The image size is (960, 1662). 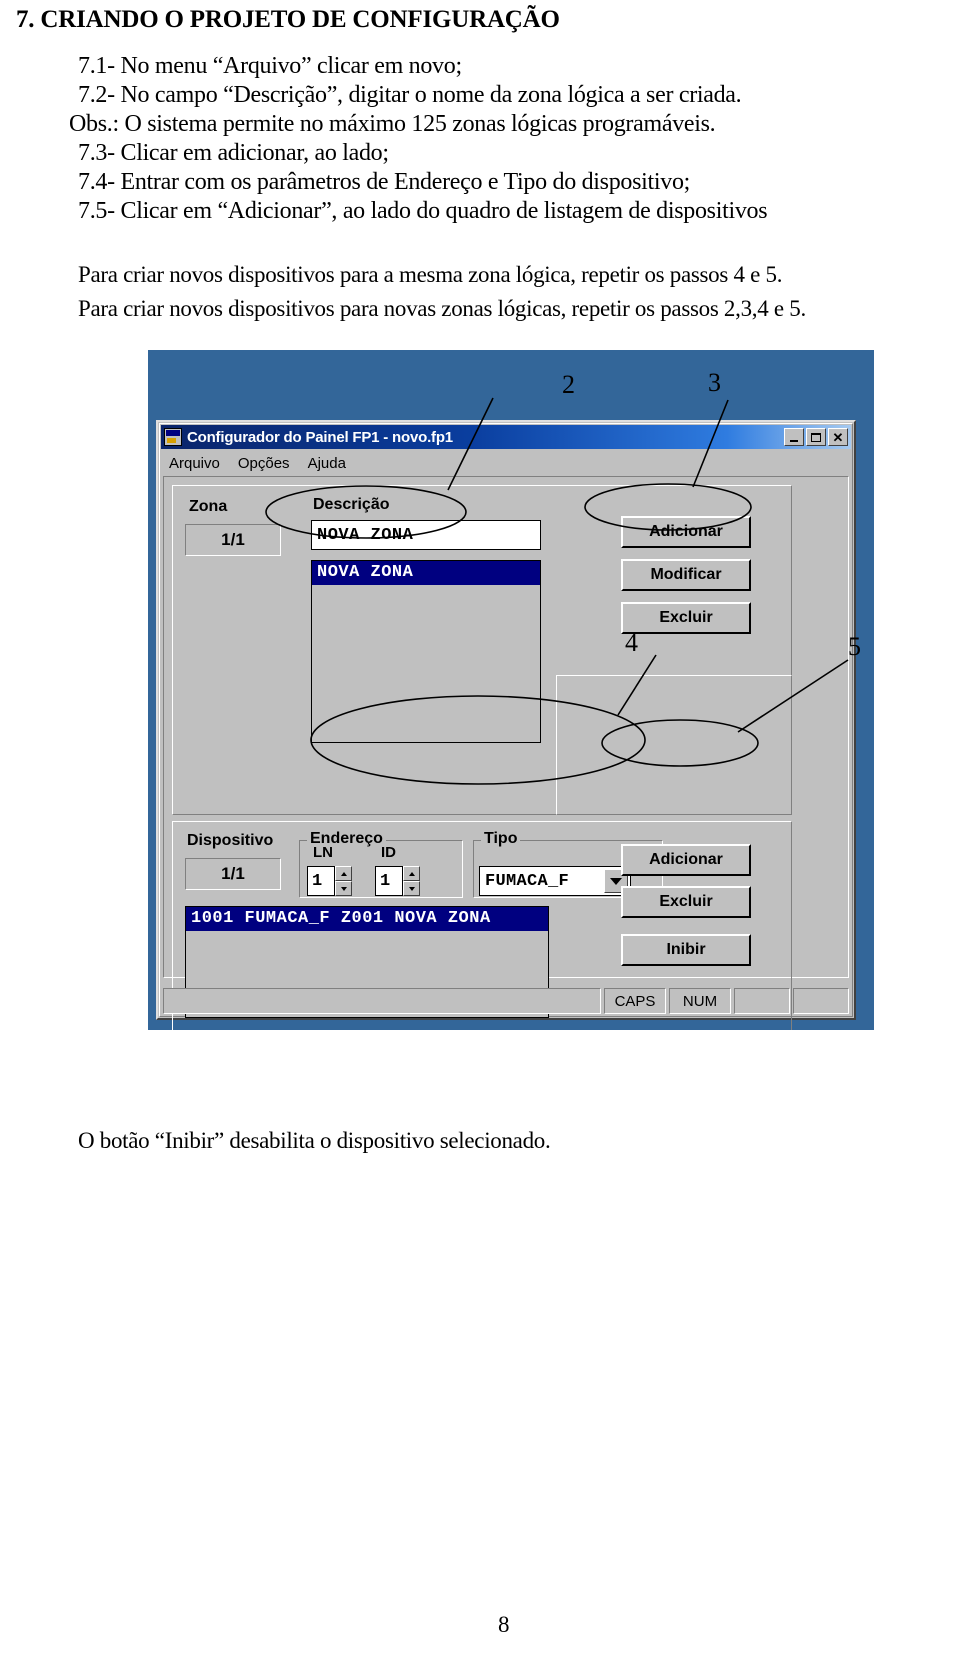 What do you see at coordinates (389, 881) in the screenshot?
I see `id-input: 1` at bounding box center [389, 881].